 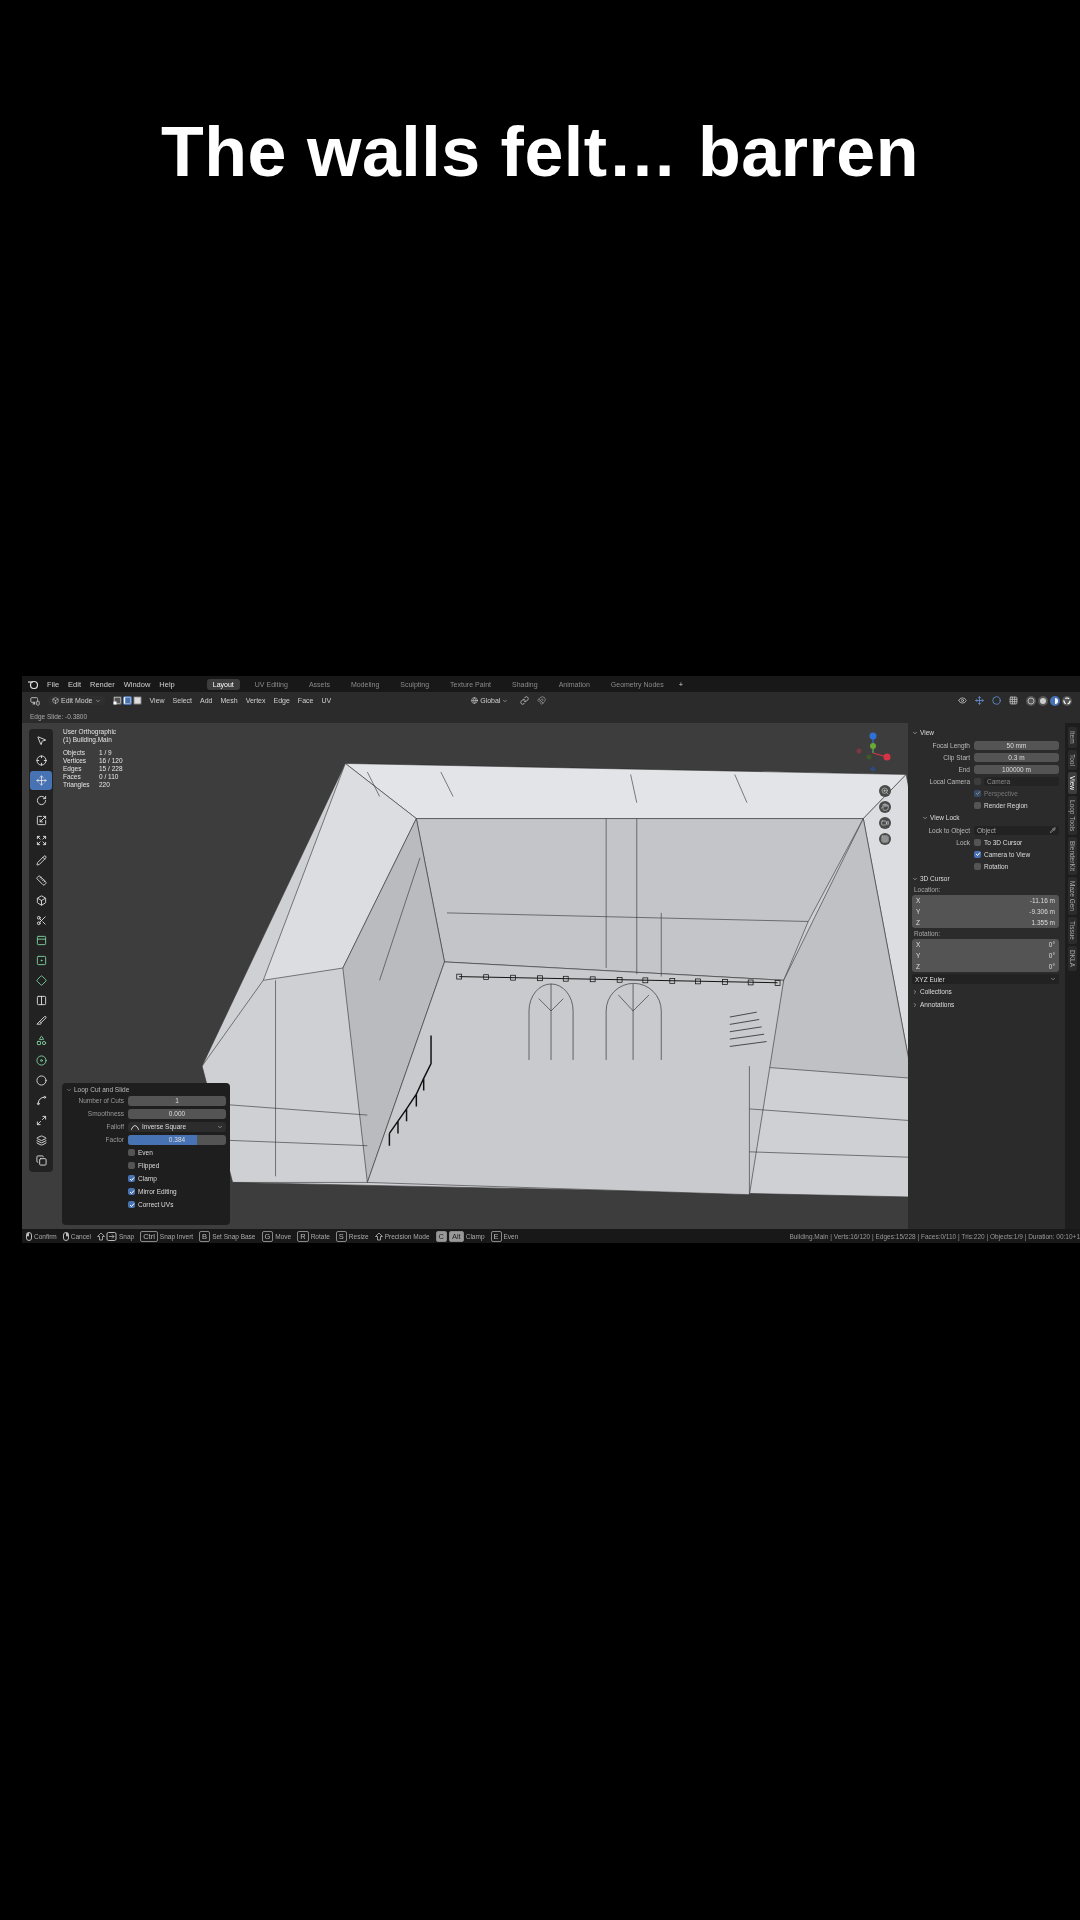 What do you see at coordinates (41, 860) in the screenshot?
I see `pencil-icon` at bounding box center [41, 860].